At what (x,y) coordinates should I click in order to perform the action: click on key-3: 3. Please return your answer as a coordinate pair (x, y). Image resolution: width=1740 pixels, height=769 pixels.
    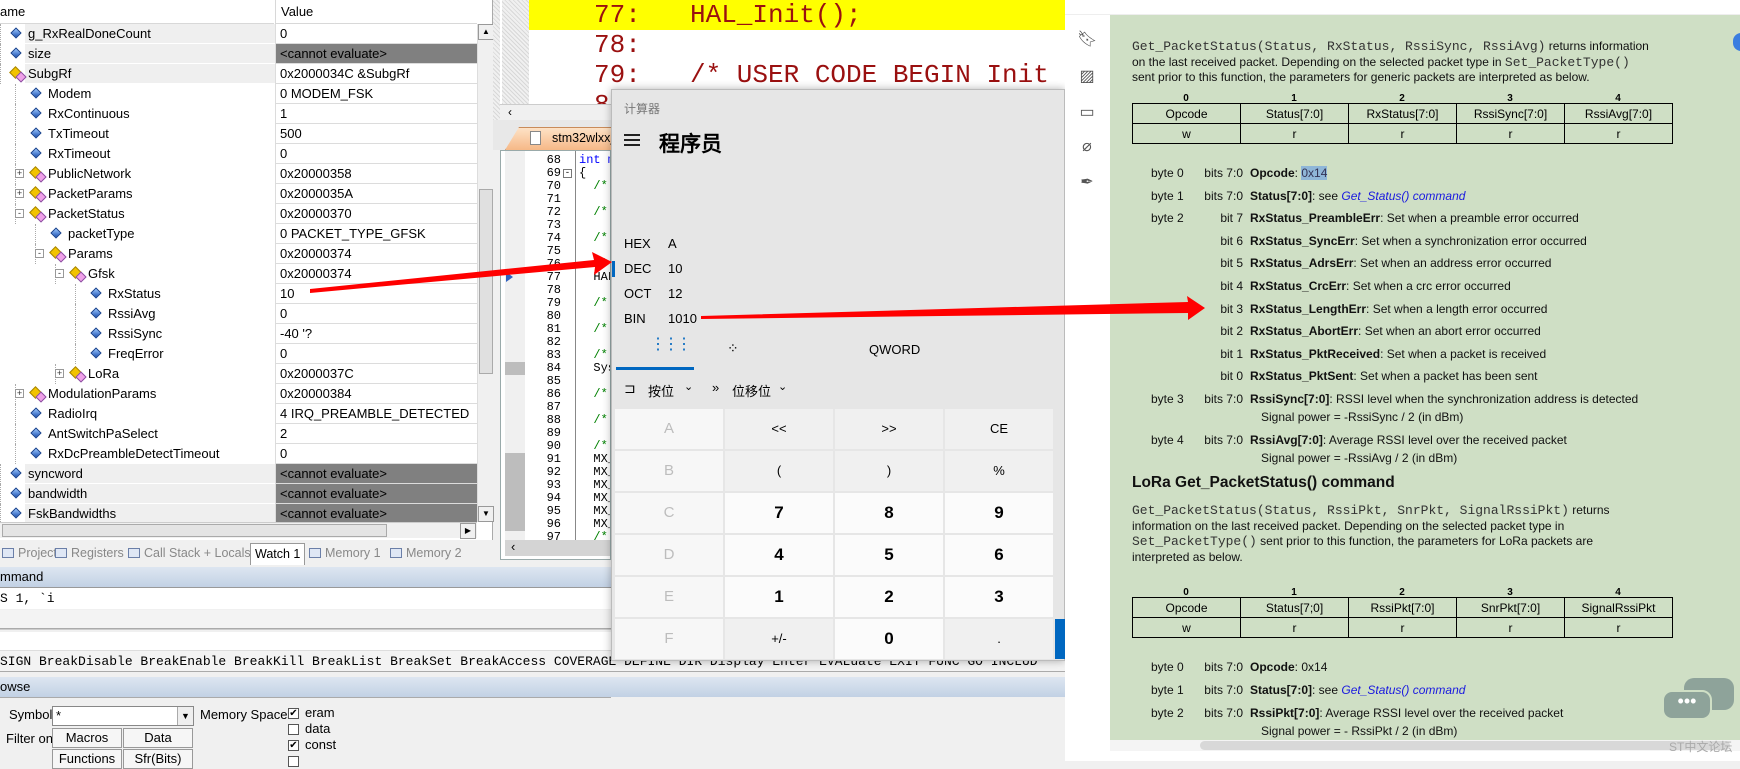
    Looking at the image, I should click on (999, 597).